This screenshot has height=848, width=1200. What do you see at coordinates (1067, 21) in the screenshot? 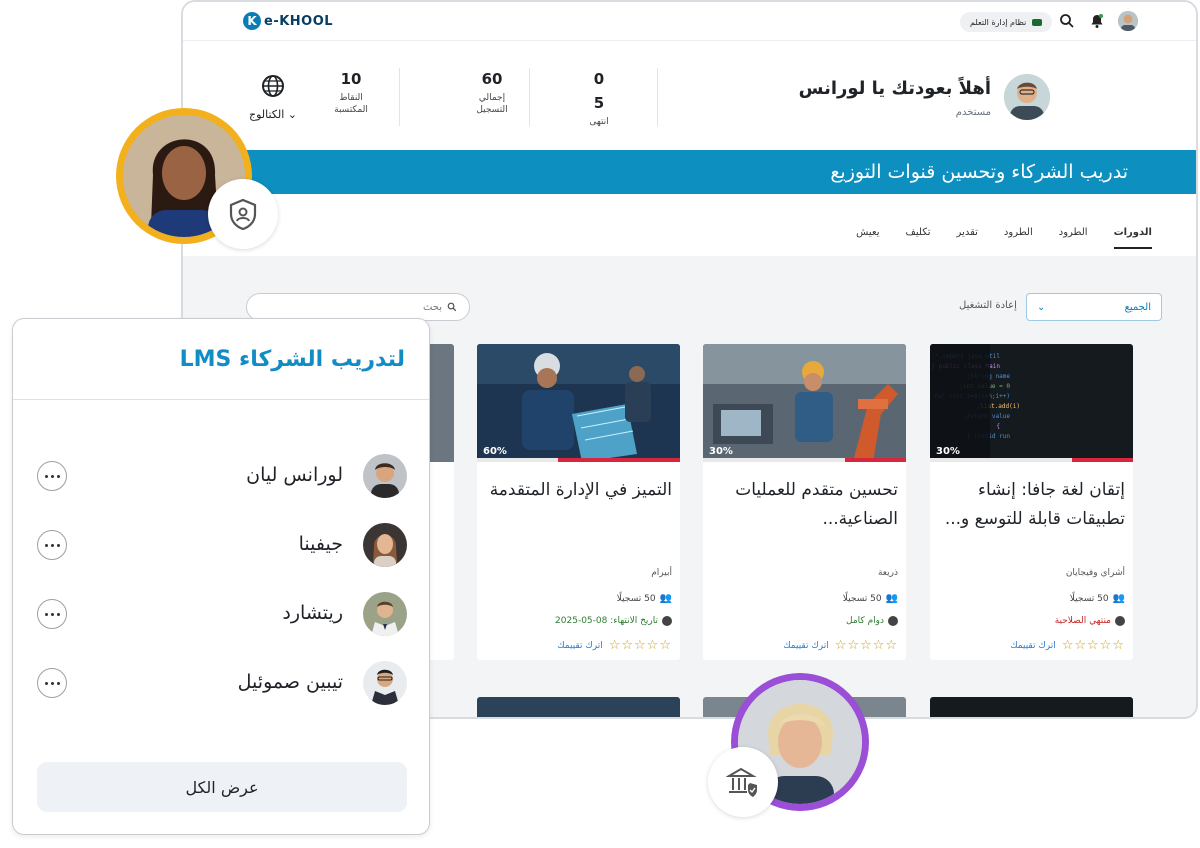
I see `search-icon` at bounding box center [1067, 21].